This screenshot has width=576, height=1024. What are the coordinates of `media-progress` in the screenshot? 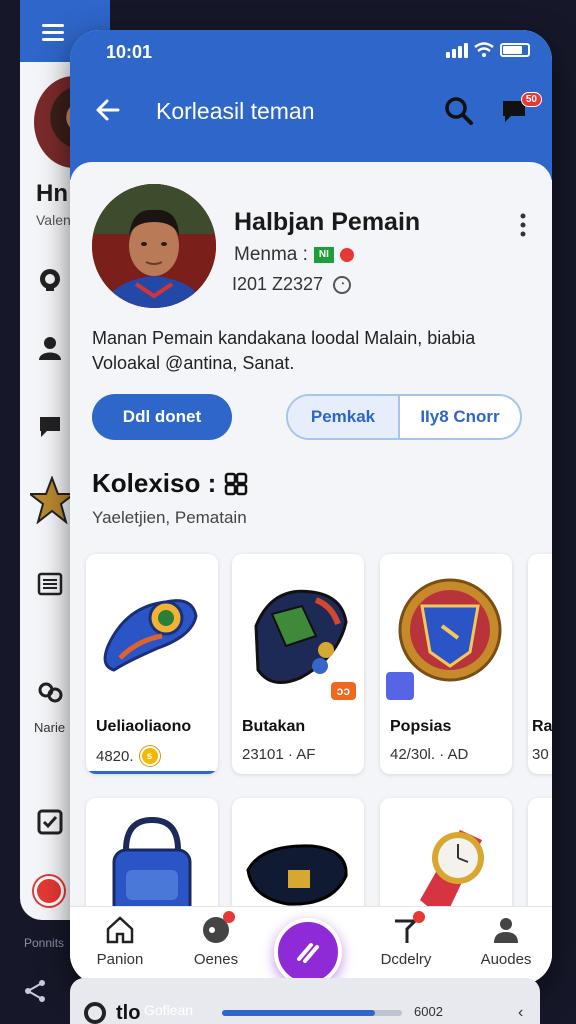 It's located at (312, 1013).